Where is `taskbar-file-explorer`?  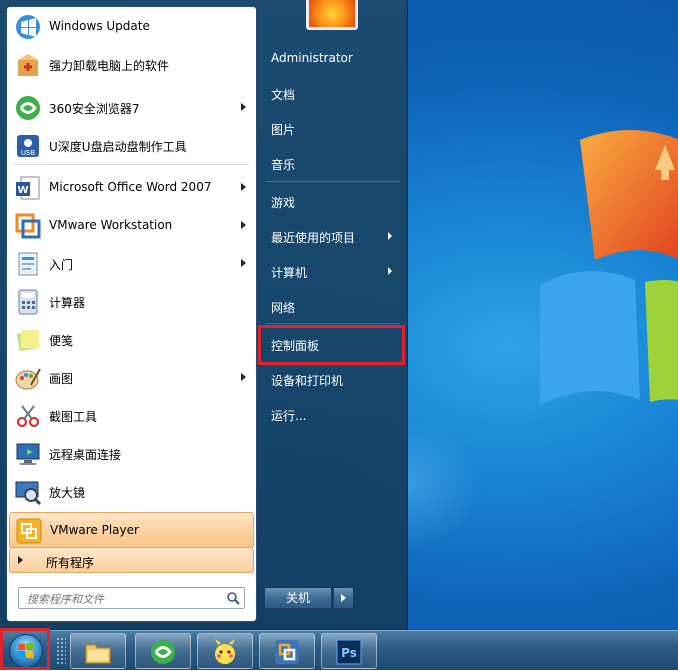 taskbar-file-explorer is located at coordinates (98, 651).